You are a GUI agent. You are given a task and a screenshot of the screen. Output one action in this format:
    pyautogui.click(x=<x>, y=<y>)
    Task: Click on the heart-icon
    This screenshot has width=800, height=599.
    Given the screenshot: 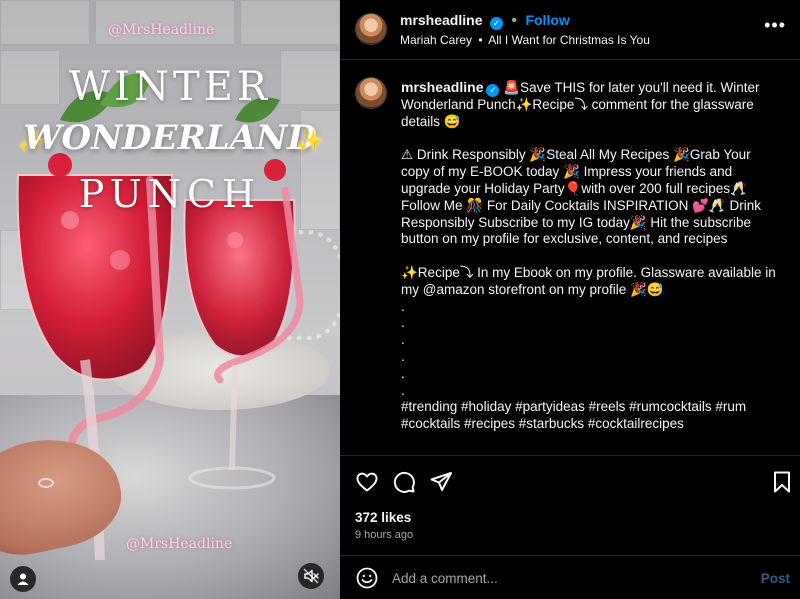 What is the action you would take?
    pyautogui.click(x=367, y=482)
    